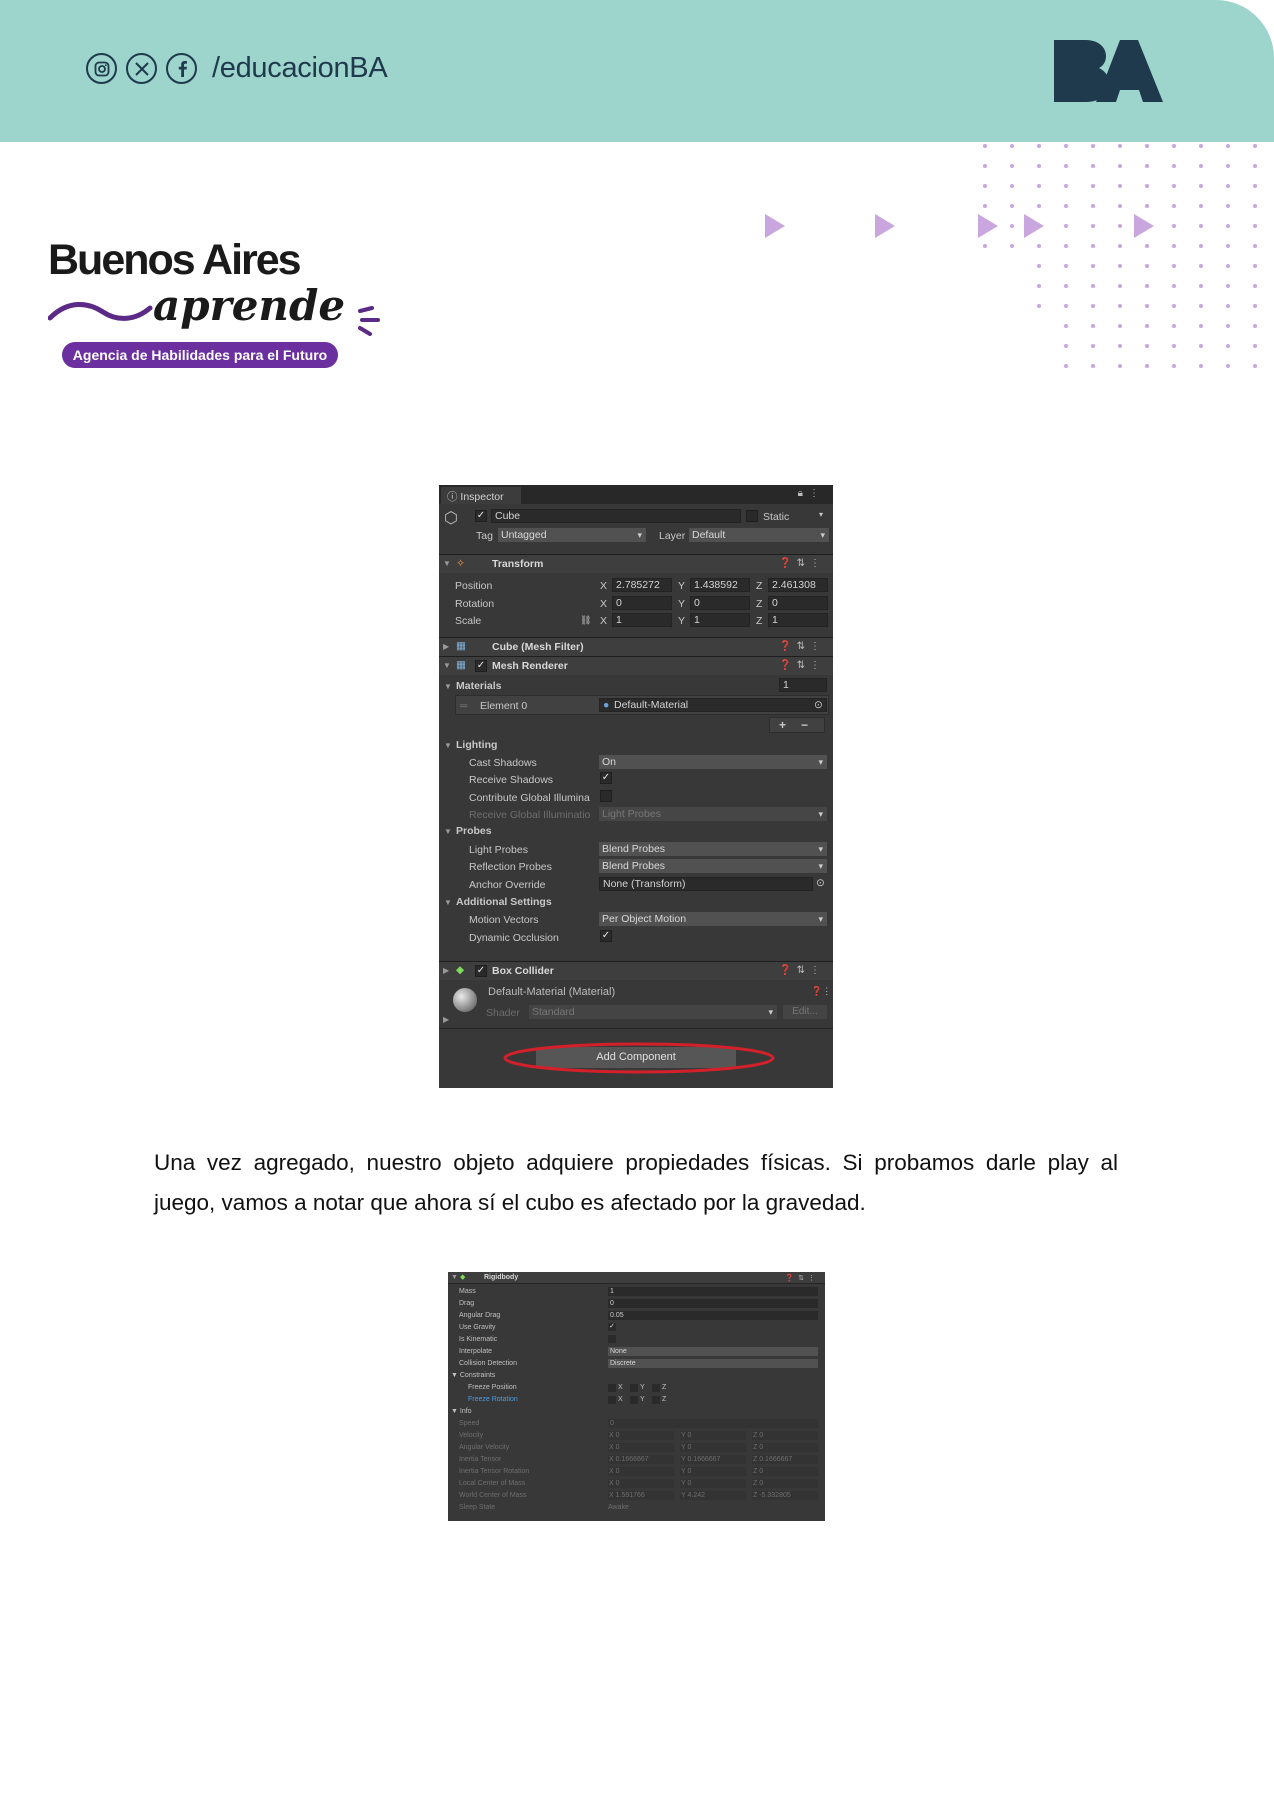 This screenshot has width=1274, height=1800. What do you see at coordinates (656, 1388) in the screenshot?
I see `freeze-position-z-checkbox` at bounding box center [656, 1388].